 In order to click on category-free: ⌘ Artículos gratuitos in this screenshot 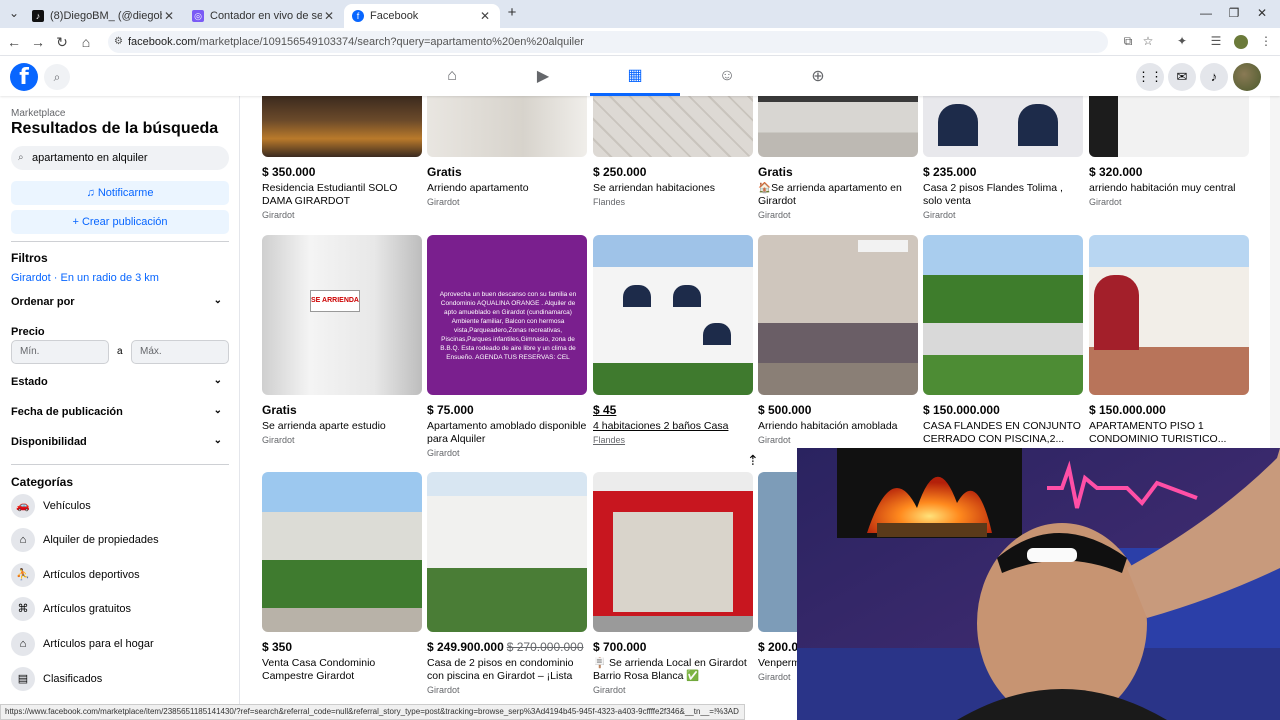, I will do `click(71, 609)`.